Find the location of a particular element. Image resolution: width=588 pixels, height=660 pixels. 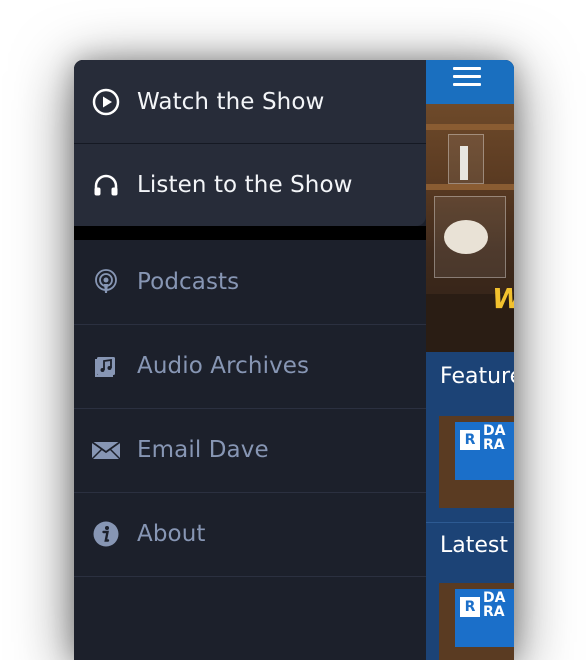

featured-section: Featured R DARA is located at coordinates (470, 437).